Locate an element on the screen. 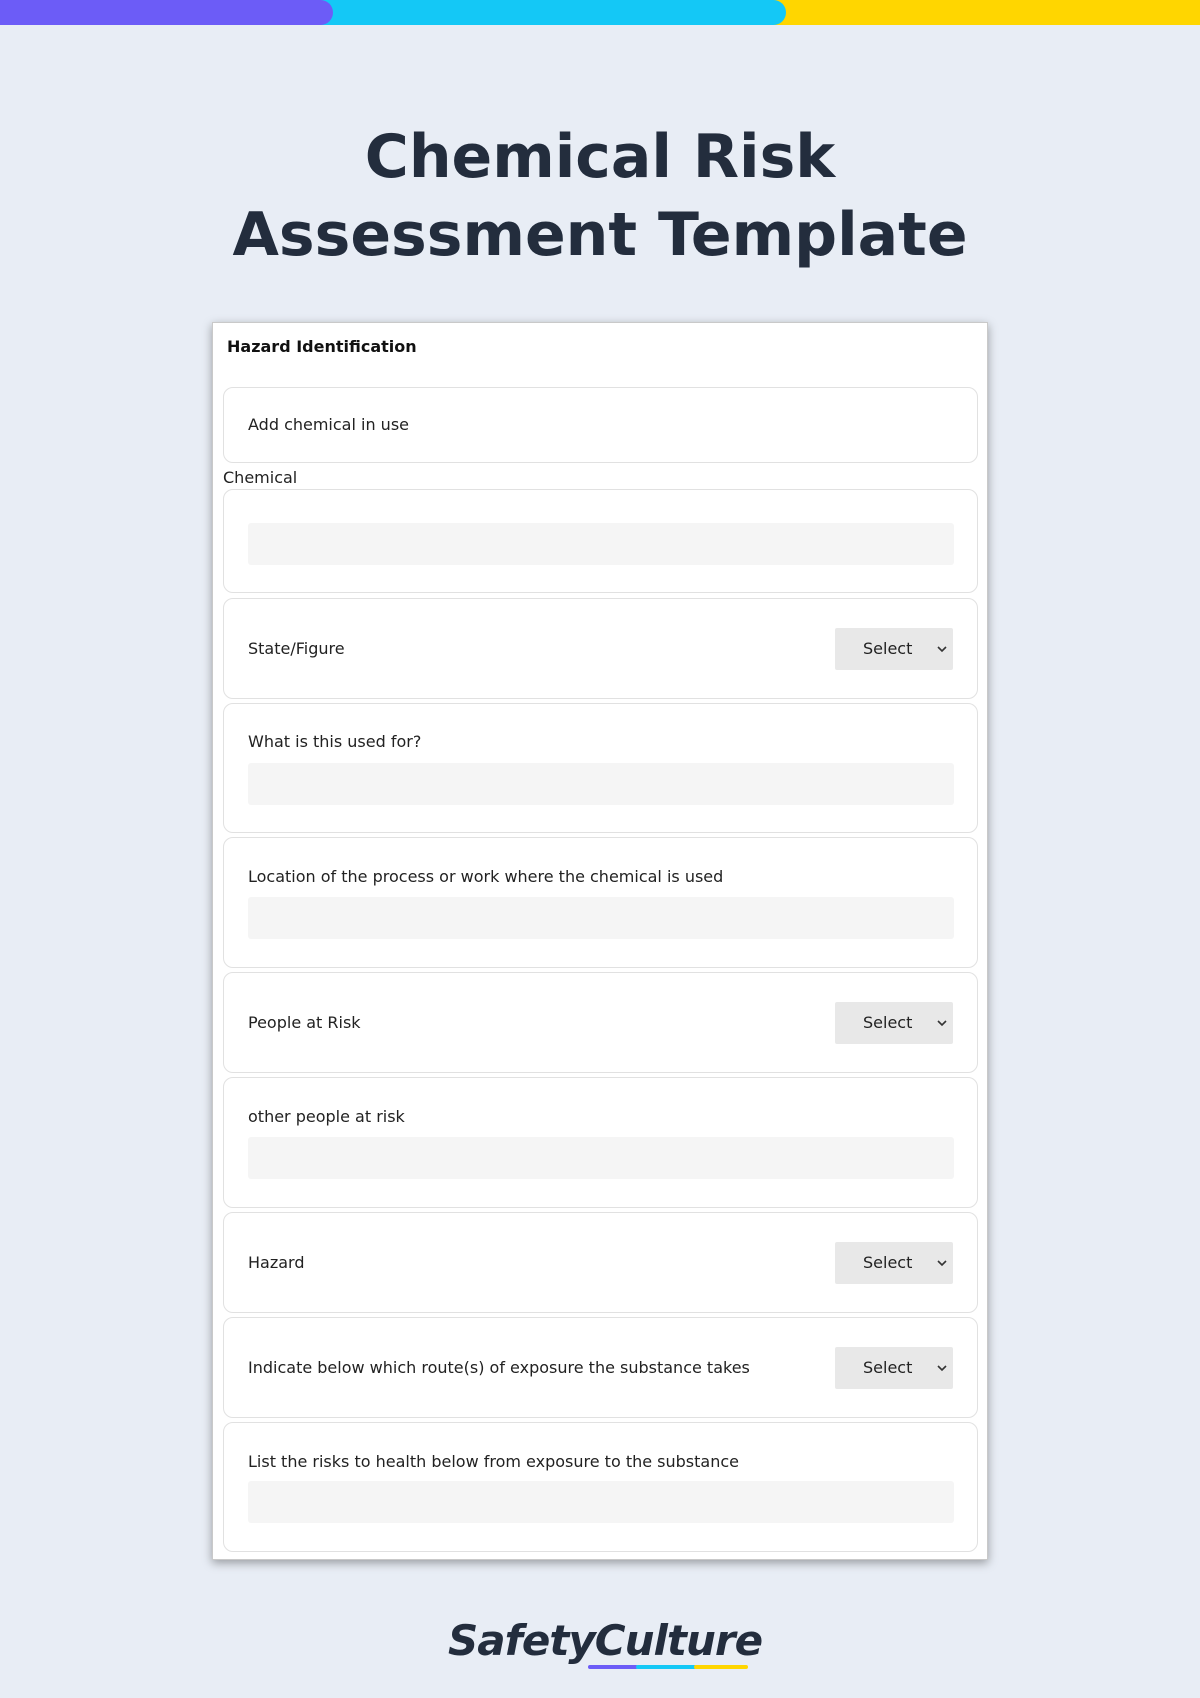 The image size is (1200, 1698). color-bar-cyan is located at coordinates (543, 12).